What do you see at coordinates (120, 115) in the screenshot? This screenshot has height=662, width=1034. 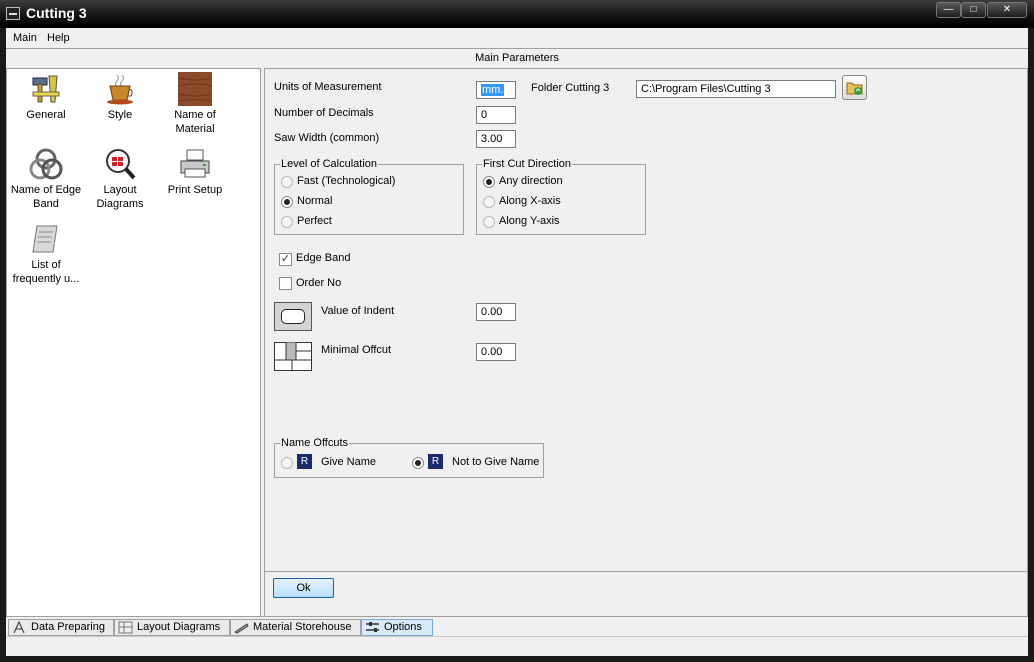 I see `nav-item-label: Style` at bounding box center [120, 115].